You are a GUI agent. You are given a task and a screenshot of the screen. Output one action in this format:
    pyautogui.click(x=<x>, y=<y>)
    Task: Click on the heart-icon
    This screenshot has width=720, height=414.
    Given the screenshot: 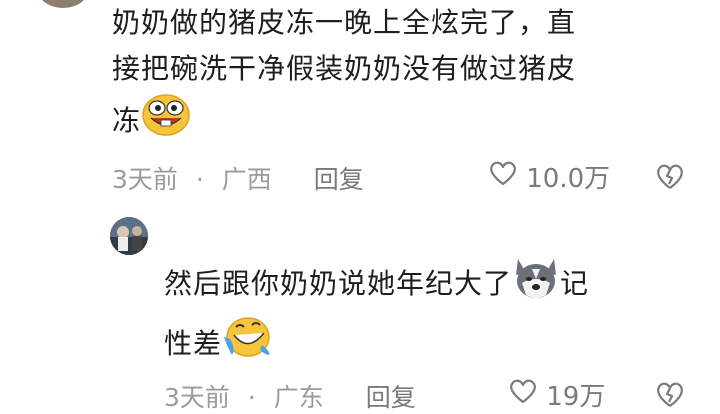 What is the action you would take?
    pyautogui.click(x=503, y=176)
    